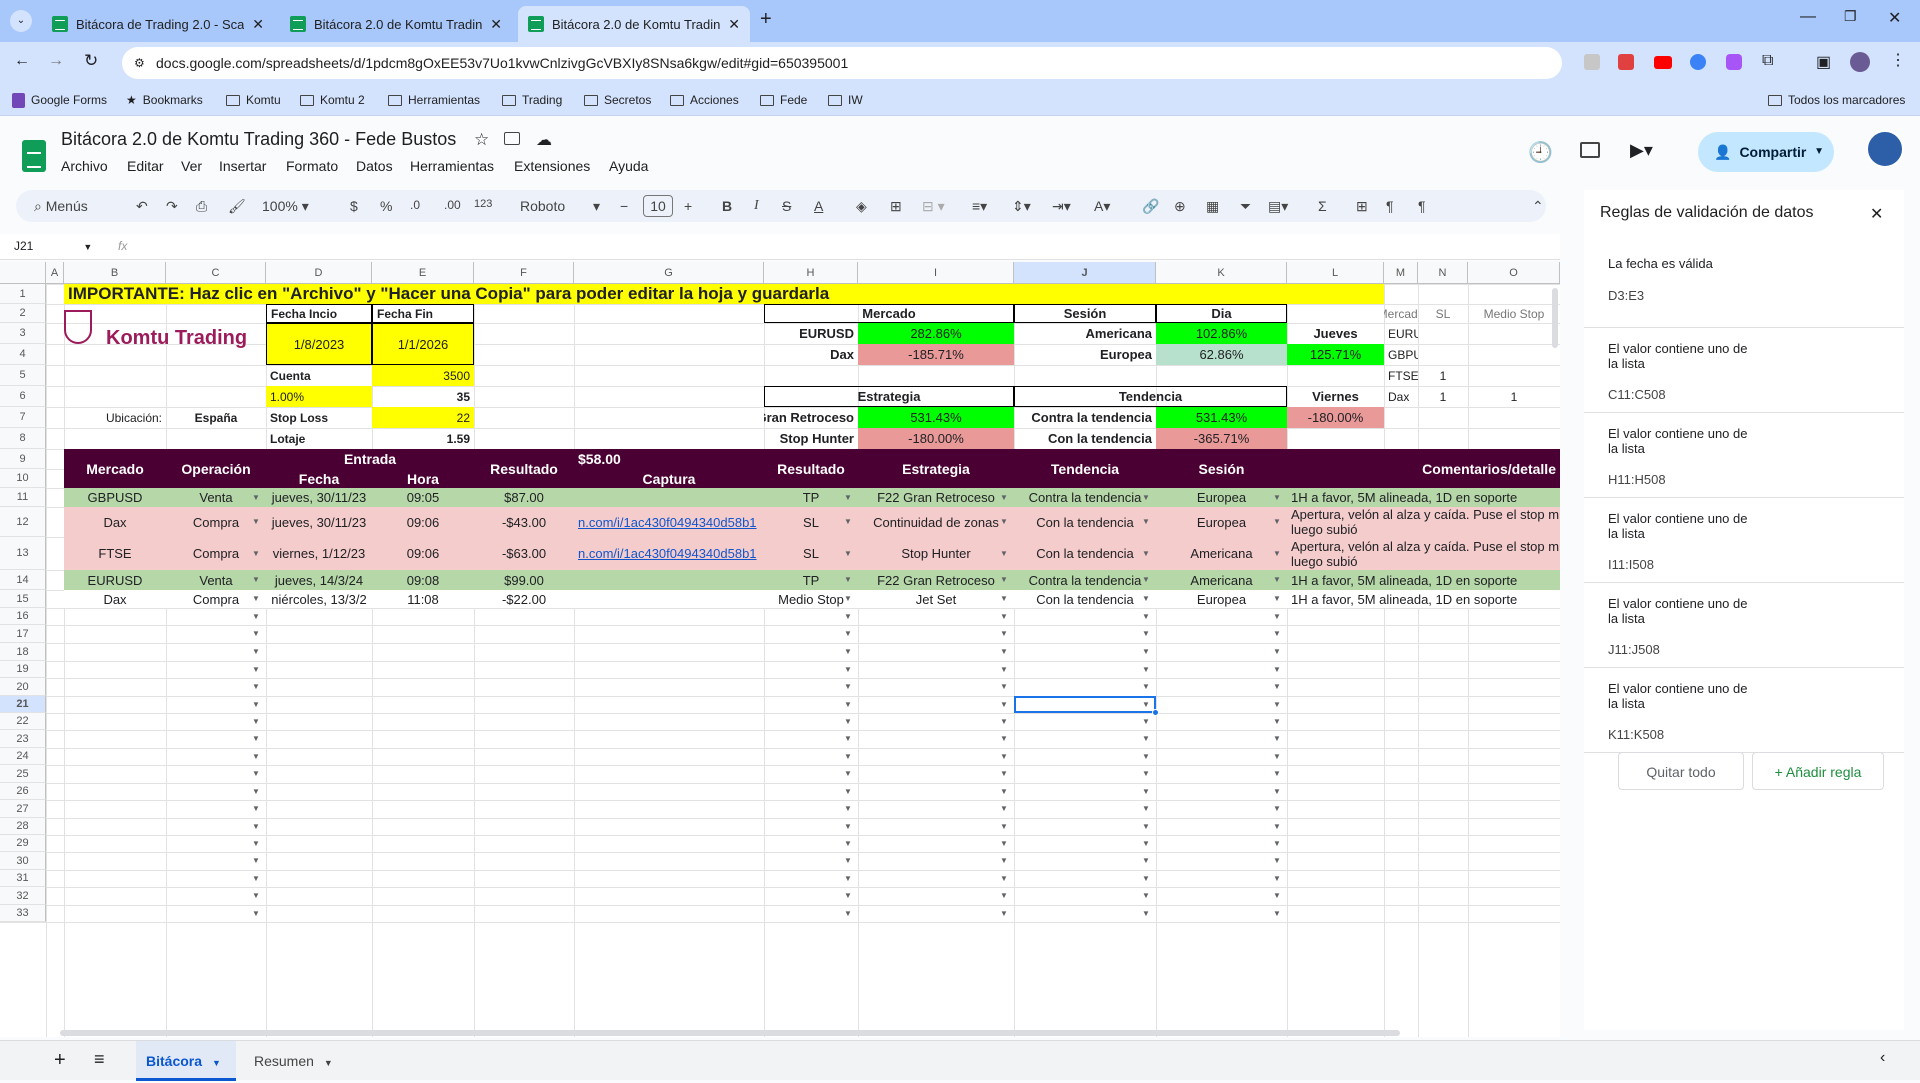 This screenshot has height=1083, width=1920. What do you see at coordinates (624, 206) in the screenshot?
I see `font-size-decrease: −` at bounding box center [624, 206].